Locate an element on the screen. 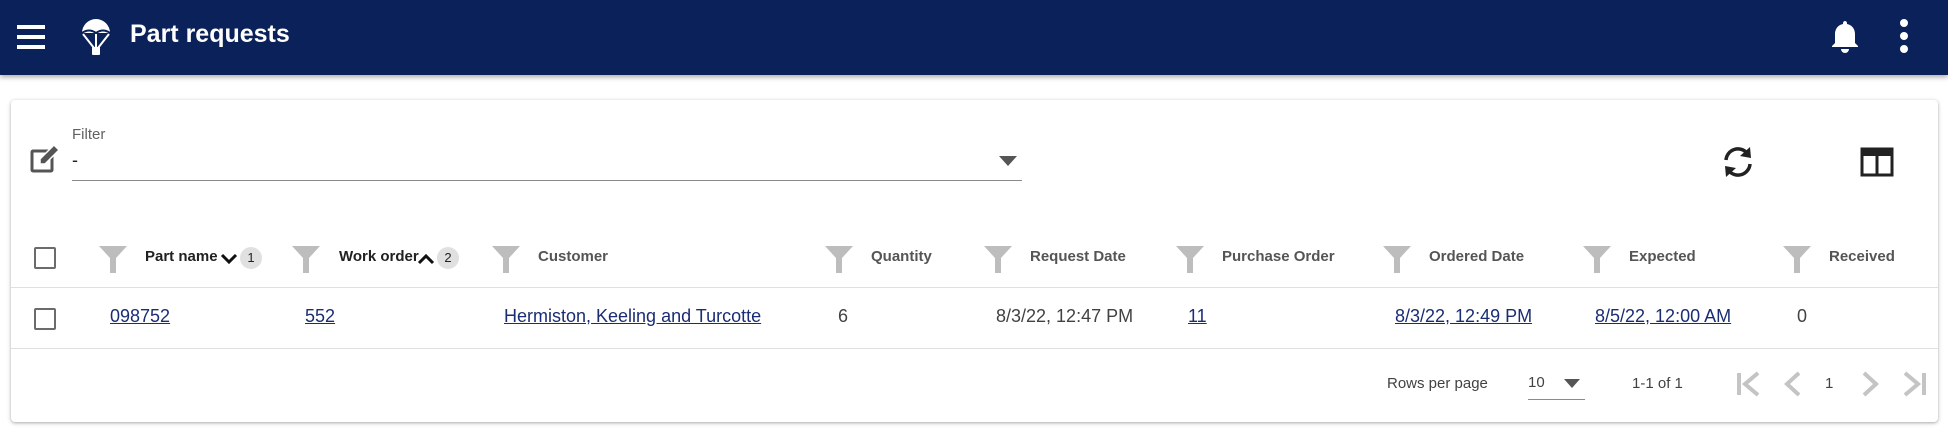 The image size is (1948, 432). cell-request-date: 8/3/22, 12:47 PM is located at coordinates (1065, 316).